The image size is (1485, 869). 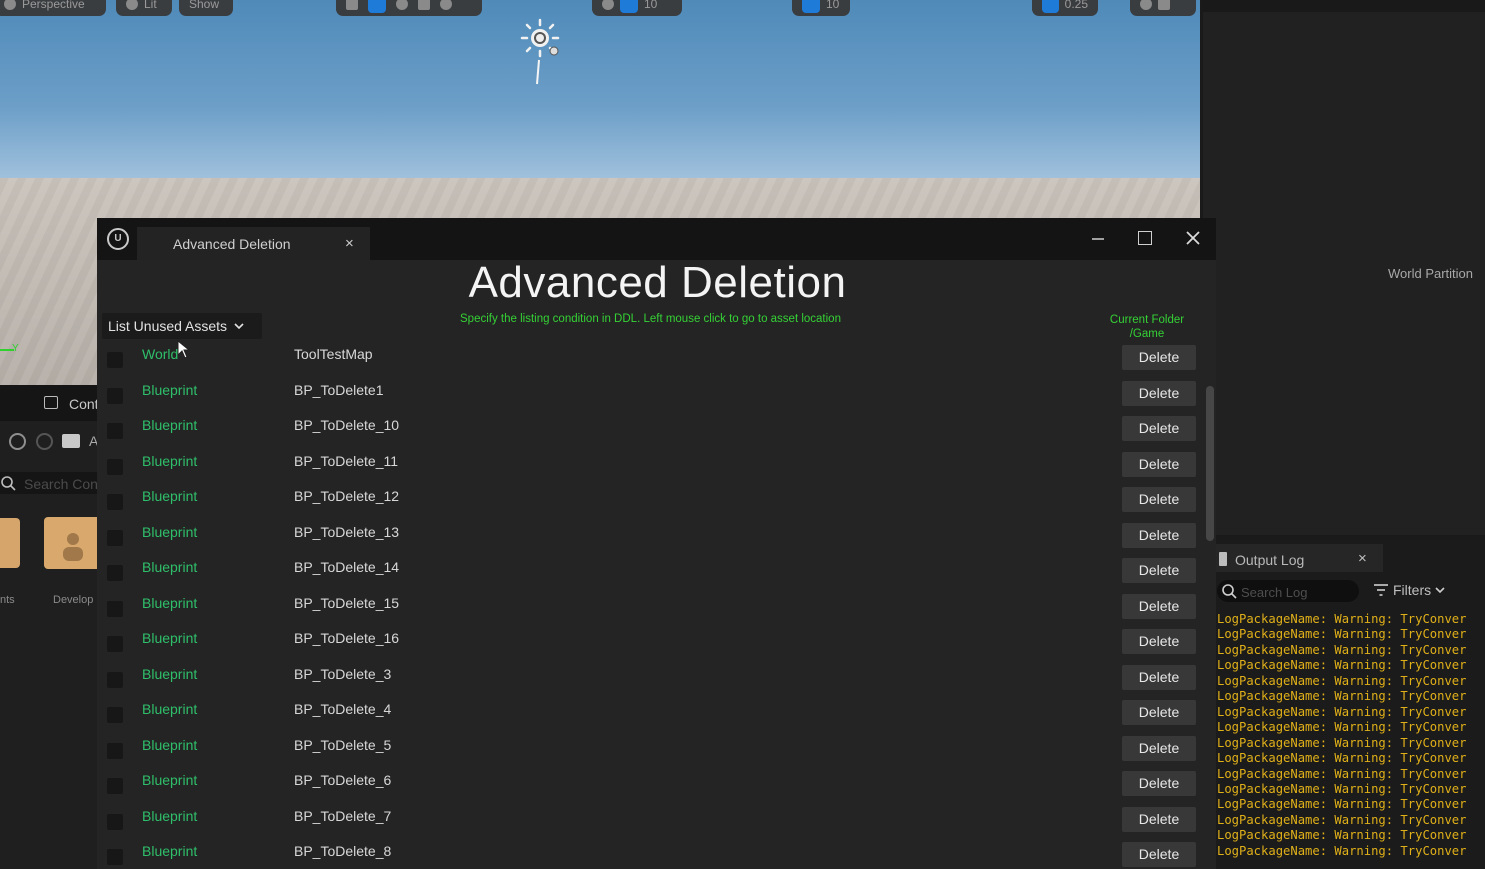 I want to click on camera-speed-group, so click(x=1163, y=8).